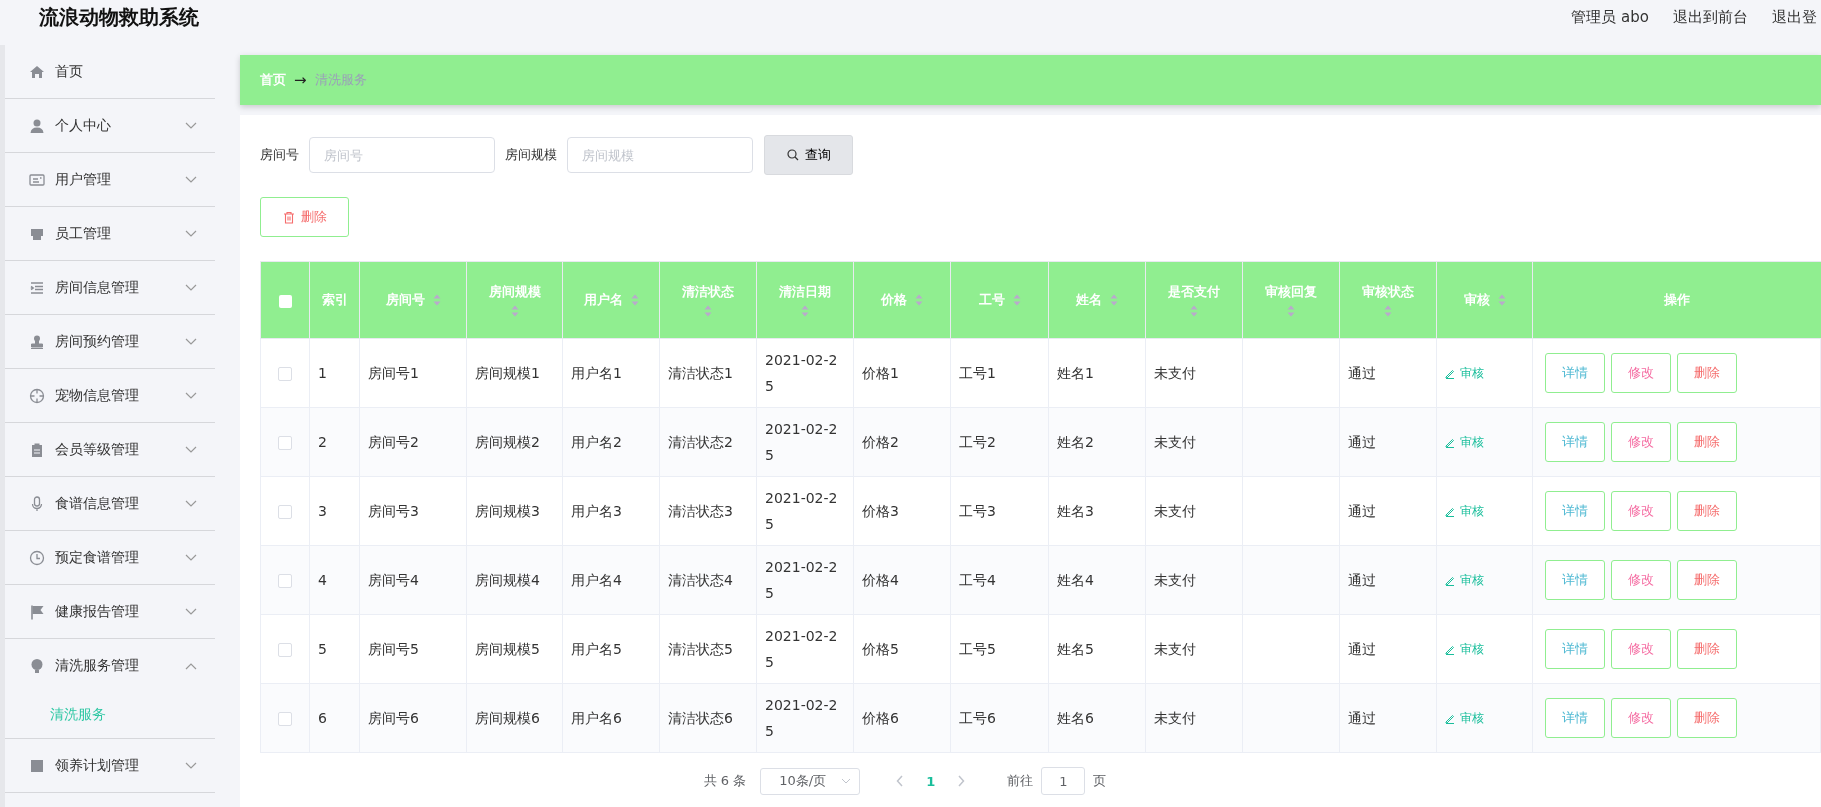 The image size is (1821, 807). I want to click on clock-icon, so click(37, 557).